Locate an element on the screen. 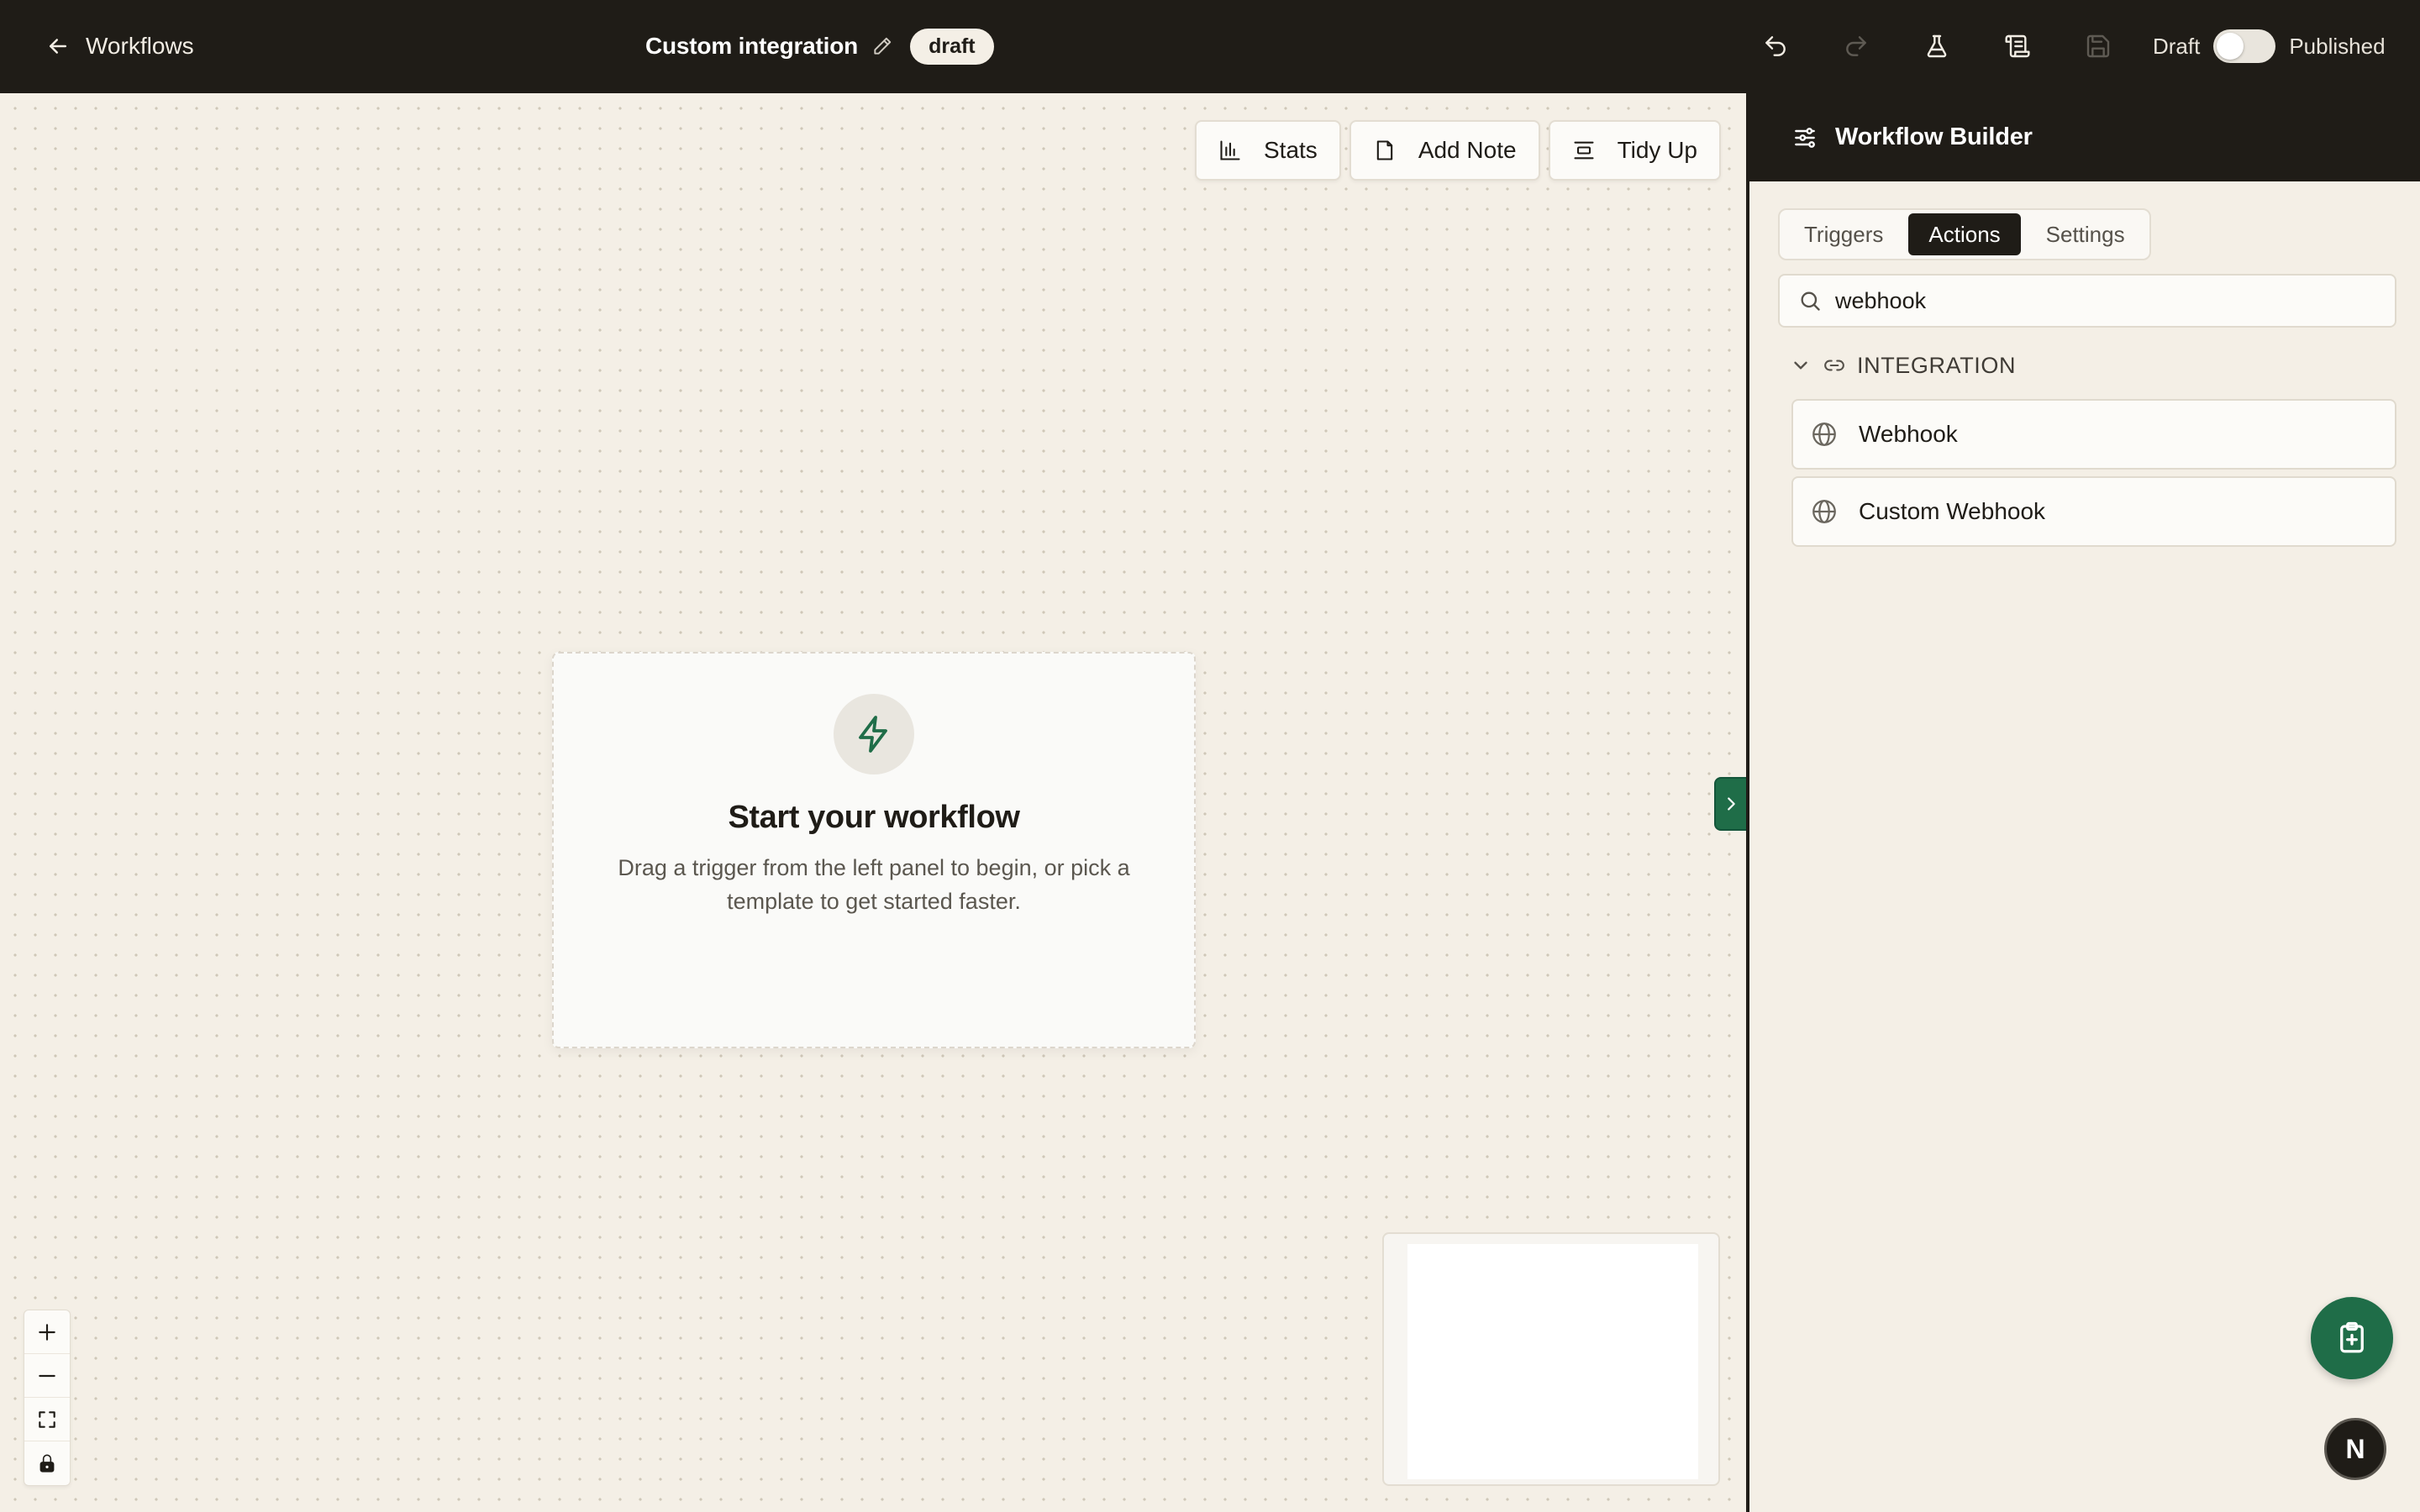 This screenshot has height=1512, width=2420. panel-tabs: Triggers Actions Settings is located at coordinates (1965, 234).